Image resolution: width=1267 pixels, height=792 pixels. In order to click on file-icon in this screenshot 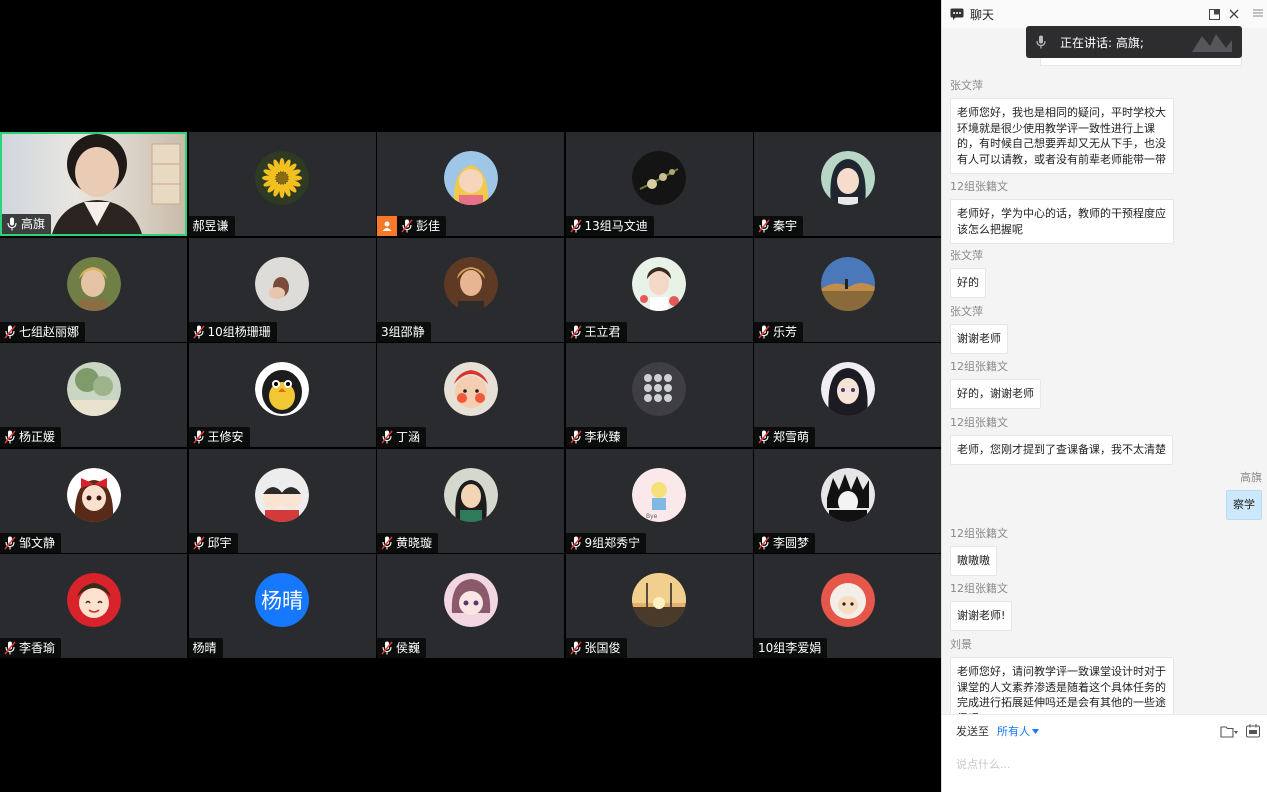, I will do `click(1229, 732)`.